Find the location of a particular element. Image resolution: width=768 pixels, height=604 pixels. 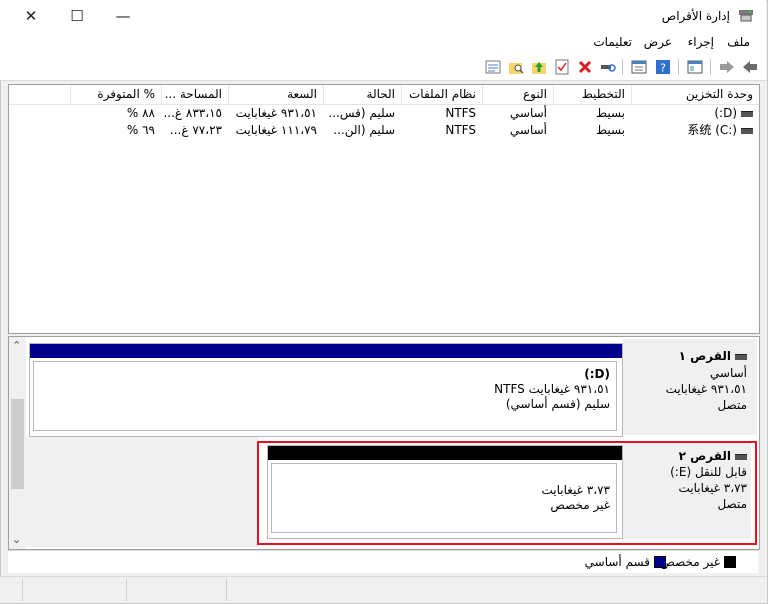

console-tree-icon is located at coordinates (695, 67).